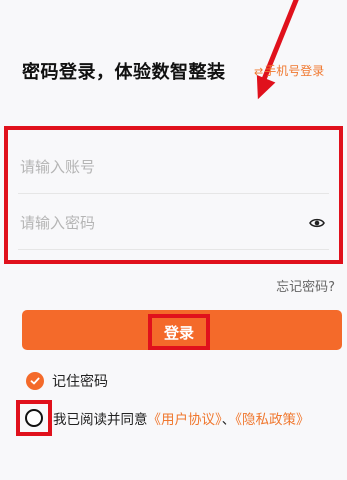 This screenshot has height=480, width=347. I want to click on password-input, so click(173, 222).